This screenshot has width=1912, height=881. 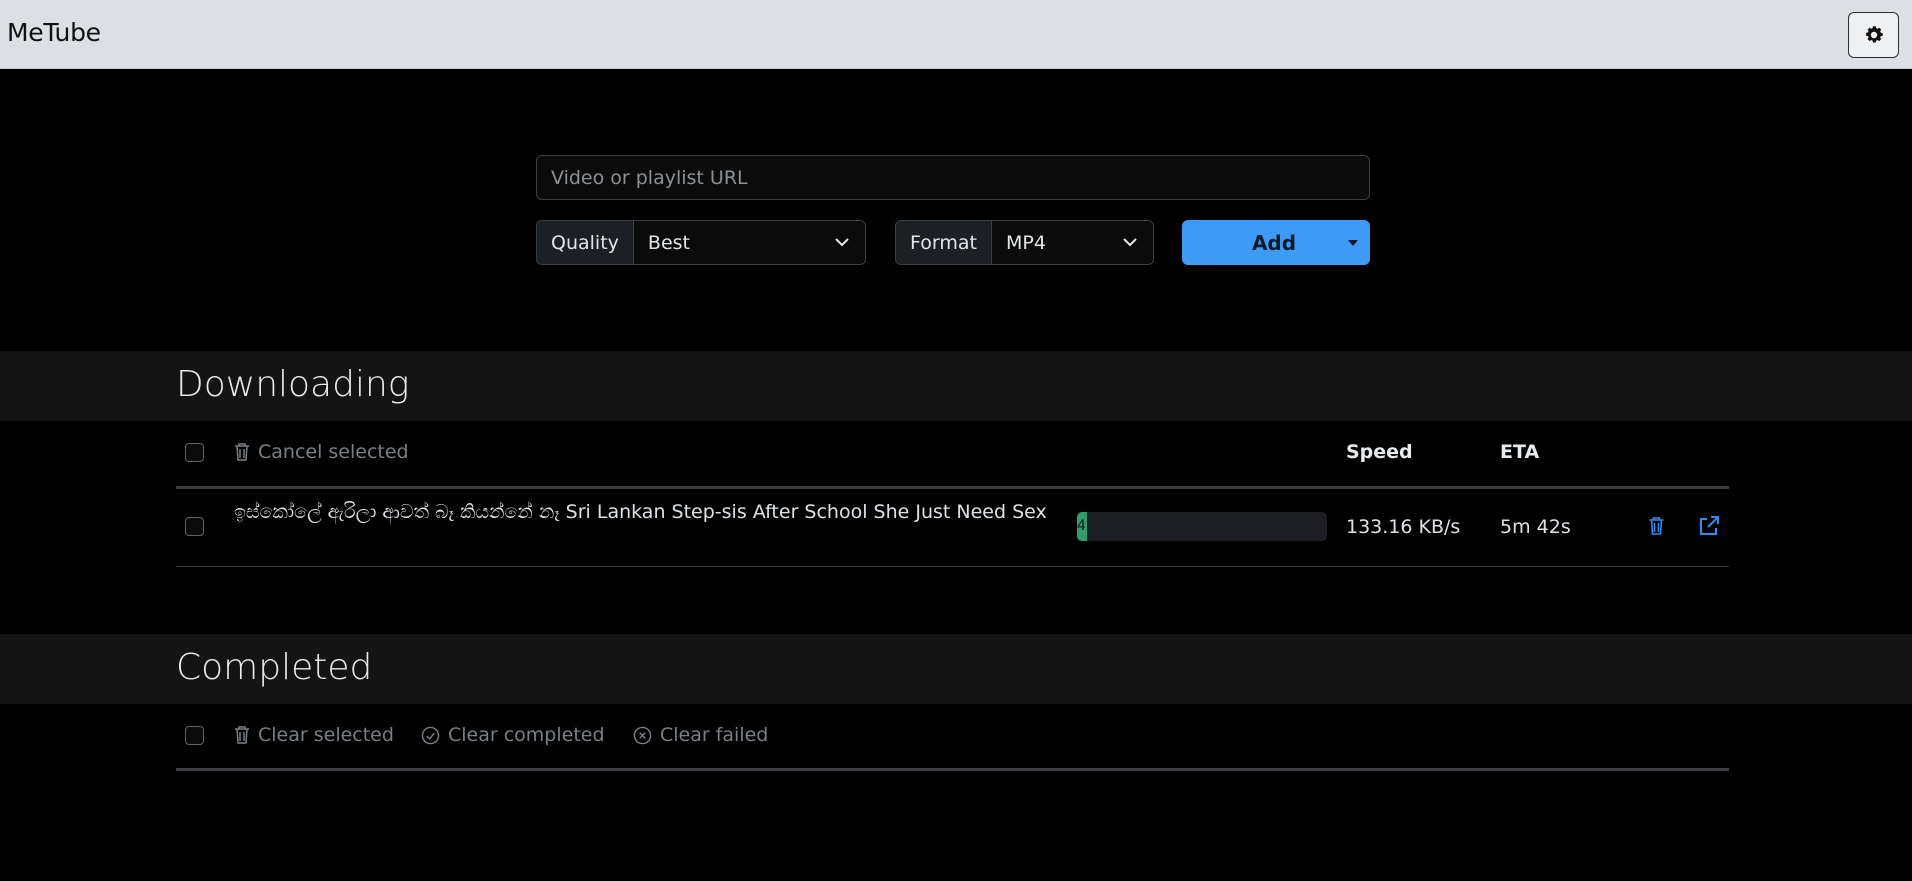 I want to click on clear-selected-label: Clear selected, so click(x=326, y=735).